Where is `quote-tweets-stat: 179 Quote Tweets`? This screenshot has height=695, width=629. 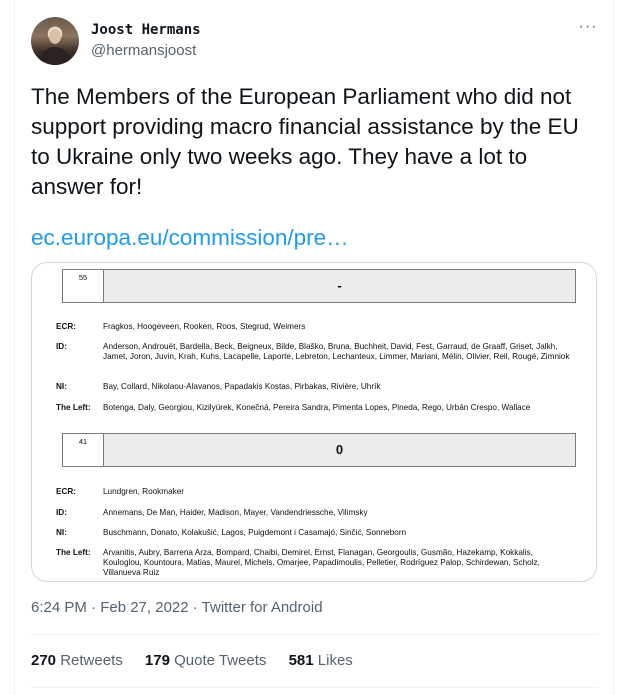 quote-tweets-stat: 179 Quote Tweets is located at coordinates (205, 660).